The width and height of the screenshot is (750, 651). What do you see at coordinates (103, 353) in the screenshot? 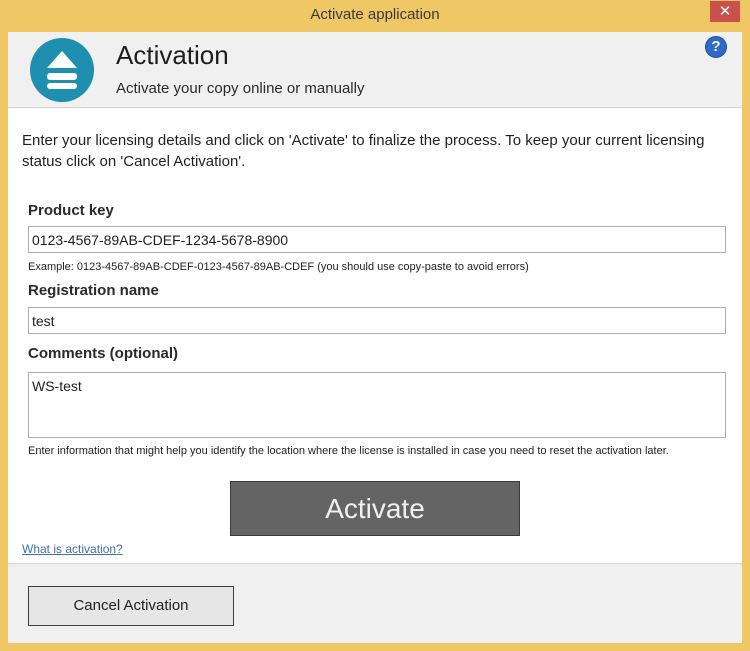
I see `comments-label: Comments (optional)` at bounding box center [103, 353].